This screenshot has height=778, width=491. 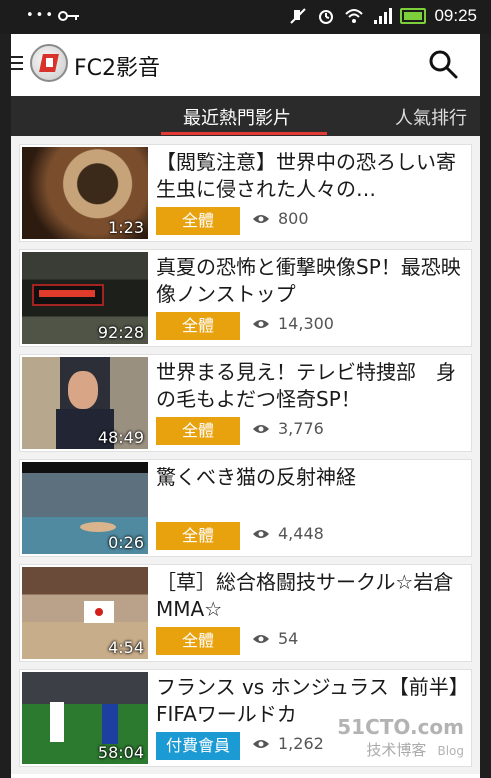 I want to click on video-duration: 48:49, so click(x=120, y=437).